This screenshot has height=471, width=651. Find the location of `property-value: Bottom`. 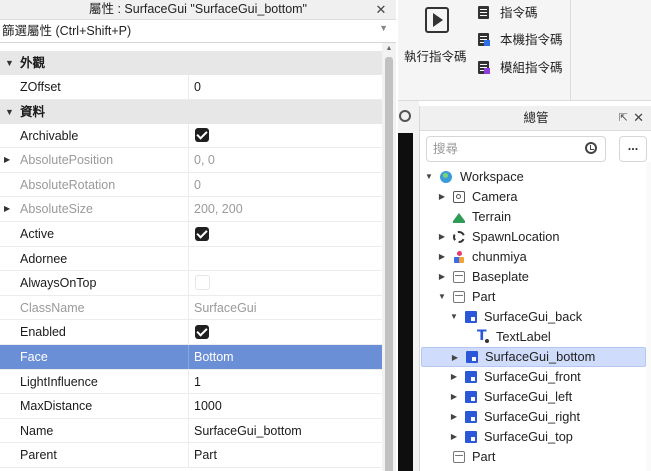

property-value: Bottom is located at coordinates (285, 356).